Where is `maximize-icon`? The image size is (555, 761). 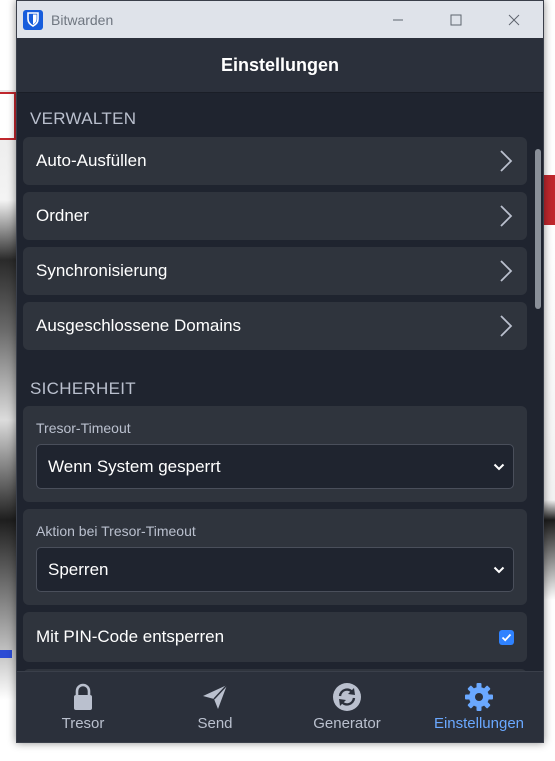
maximize-icon is located at coordinates (456, 19).